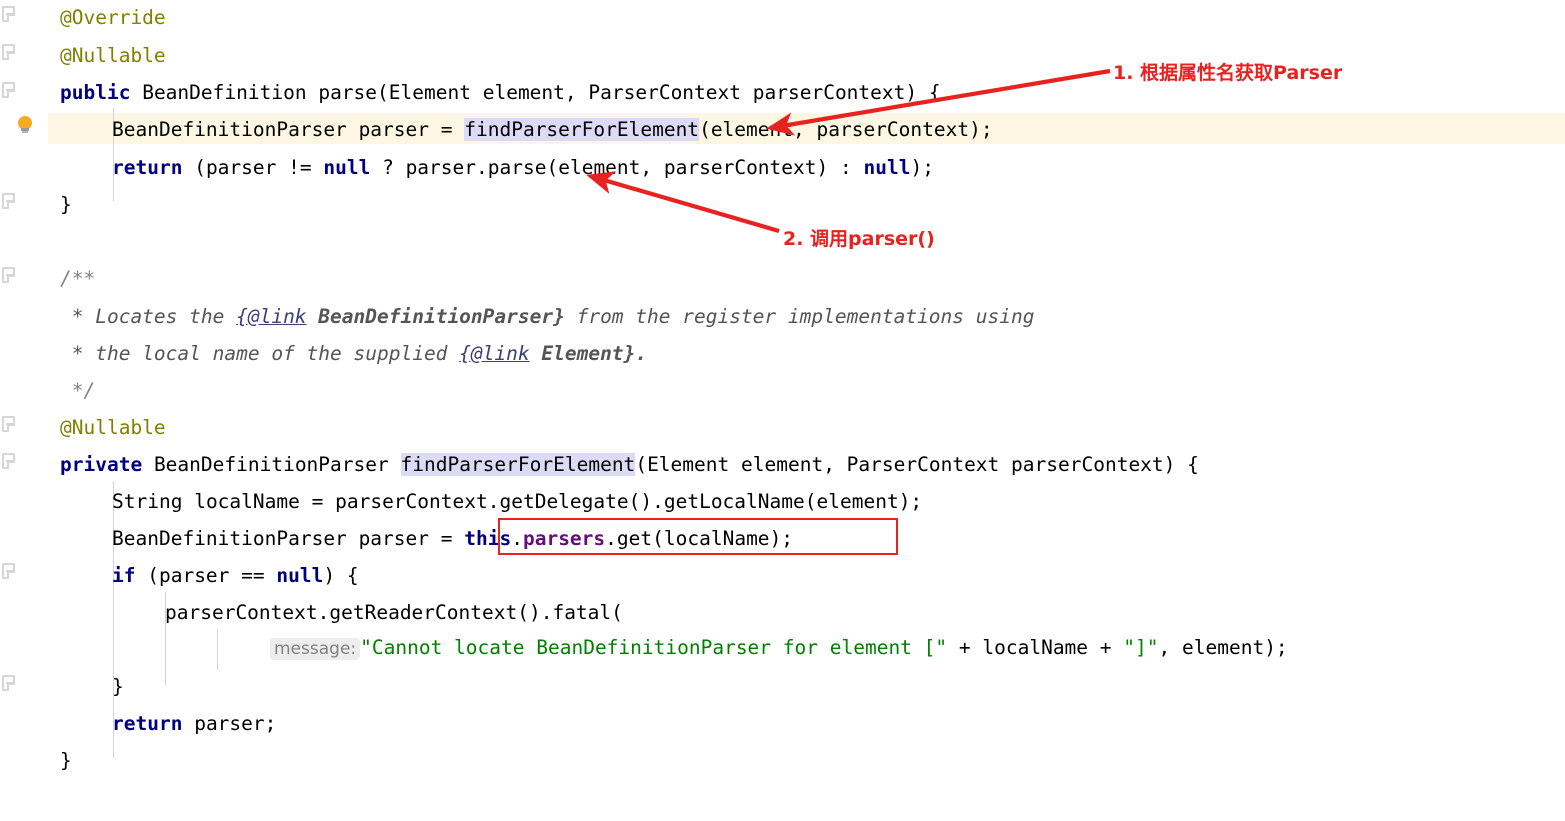 This screenshot has width=1565, height=821. What do you see at coordinates (66, 760) in the screenshot?
I see `code-line-close-brace-2: }` at bounding box center [66, 760].